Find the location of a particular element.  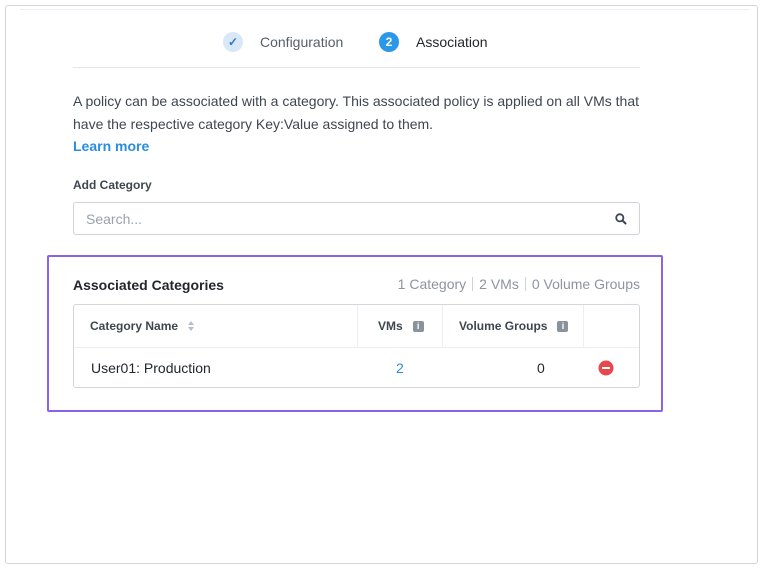

remove-cell is located at coordinates (606, 367).